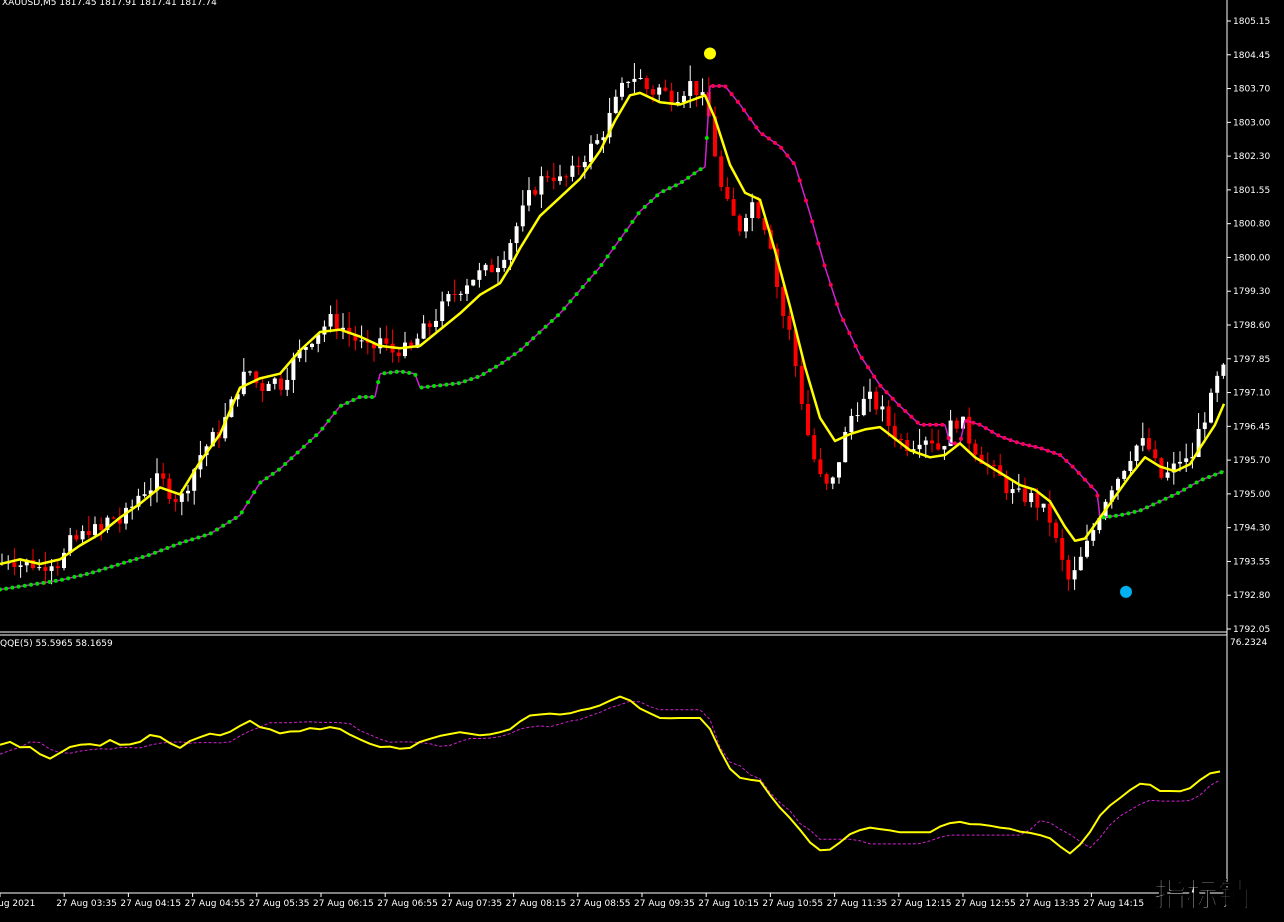 The image size is (1284, 922). What do you see at coordinates (1251, 292) in the screenshot?
I see `price-tick-label: 1799.30` at bounding box center [1251, 292].